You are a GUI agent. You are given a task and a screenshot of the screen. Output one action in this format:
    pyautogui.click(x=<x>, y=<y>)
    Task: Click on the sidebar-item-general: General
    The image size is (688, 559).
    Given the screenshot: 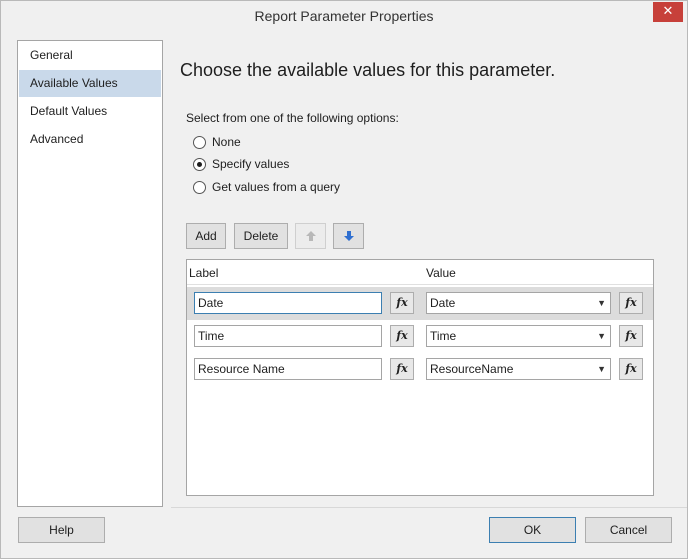 What is the action you would take?
    pyautogui.click(x=90, y=55)
    